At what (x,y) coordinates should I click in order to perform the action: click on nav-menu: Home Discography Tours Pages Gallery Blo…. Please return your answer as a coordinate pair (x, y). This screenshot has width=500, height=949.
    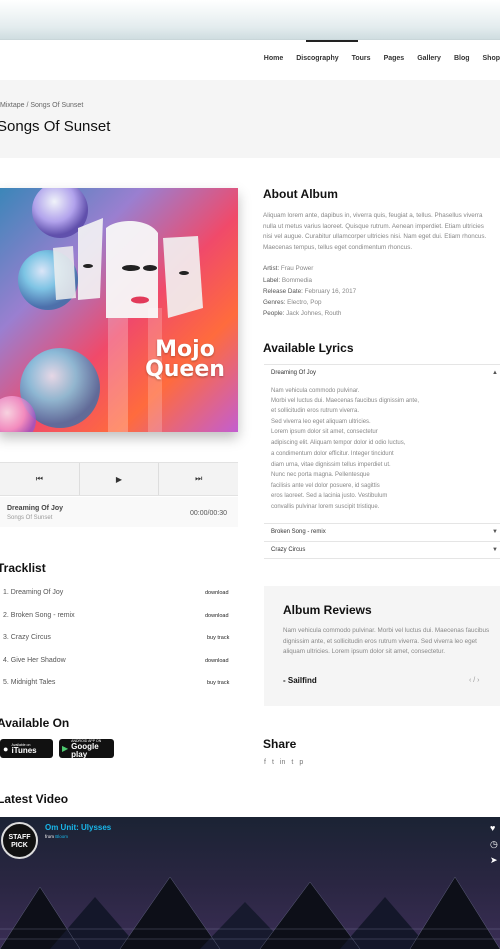
    Looking at the image, I should click on (382, 58).